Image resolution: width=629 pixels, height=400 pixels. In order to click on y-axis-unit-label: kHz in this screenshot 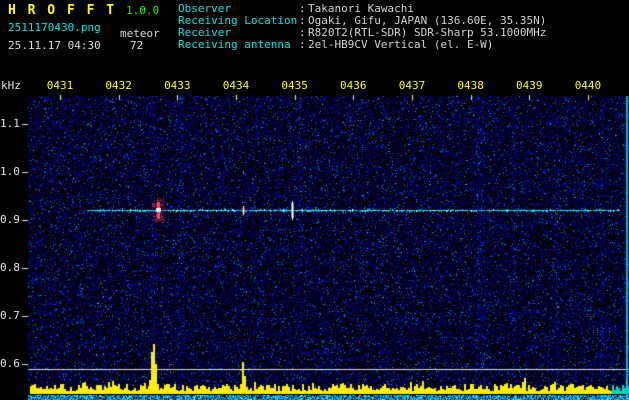, I will do `click(11, 85)`.